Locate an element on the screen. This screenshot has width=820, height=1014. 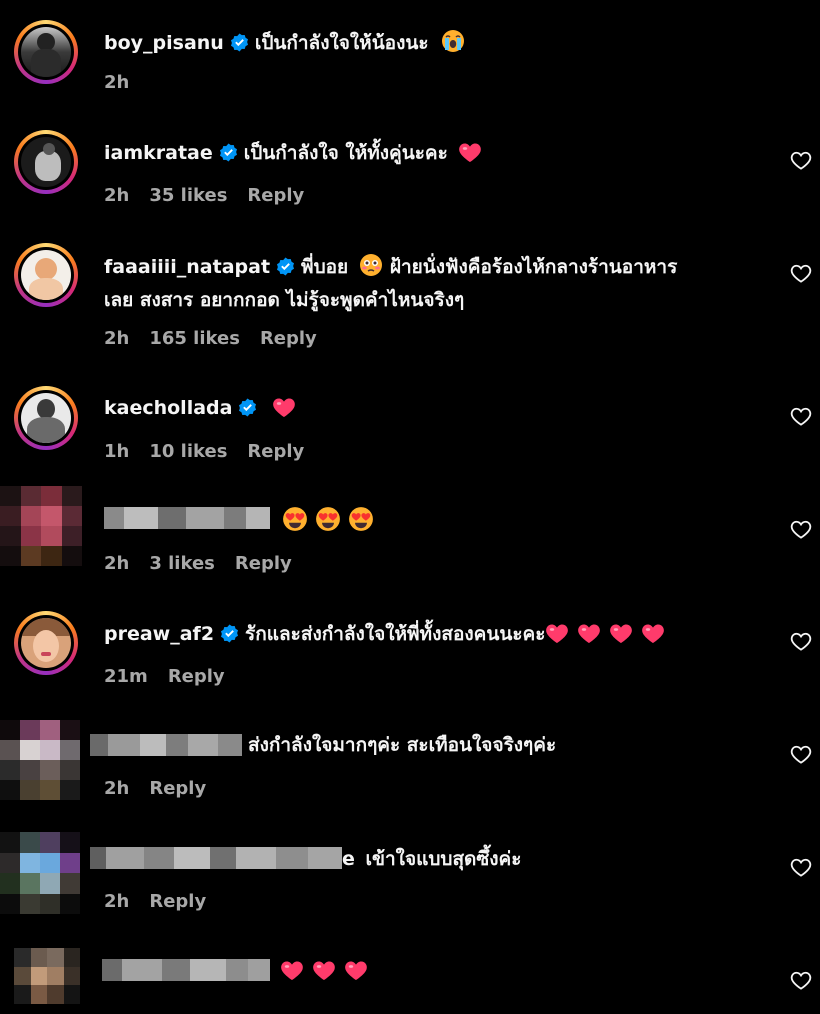
comment-username: iamkratae is located at coordinates (158, 153).